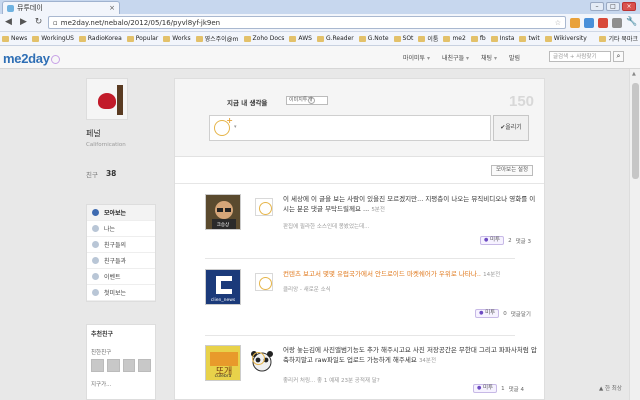 Image resolution: width=640 pixels, height=400 pixels. Describe the element at coordinates (523, 241) in the screenshot. I see `comment-link: 댓글 3` at that location.